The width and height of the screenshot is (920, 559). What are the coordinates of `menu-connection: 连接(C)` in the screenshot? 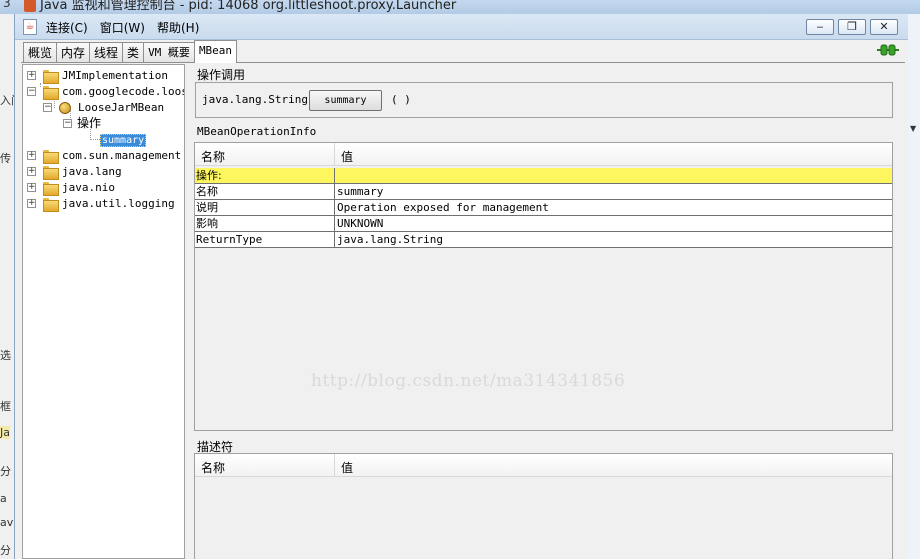 It's located at (67, 27).